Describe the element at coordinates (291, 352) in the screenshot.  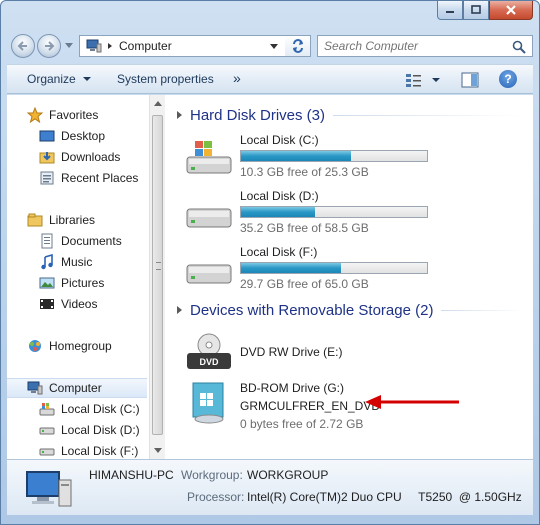
I see `drive-name: DVD RW Drive (E:)` at that location.